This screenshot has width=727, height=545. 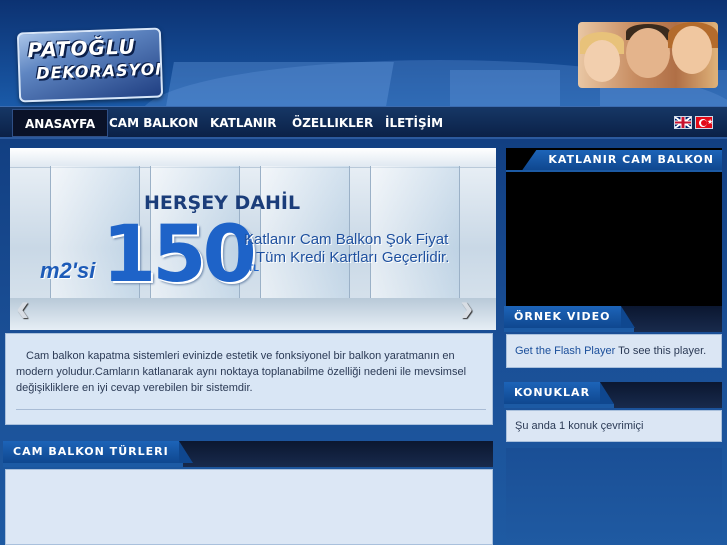 I want to click on uk-flag-icon, so click(x=683, y=122).